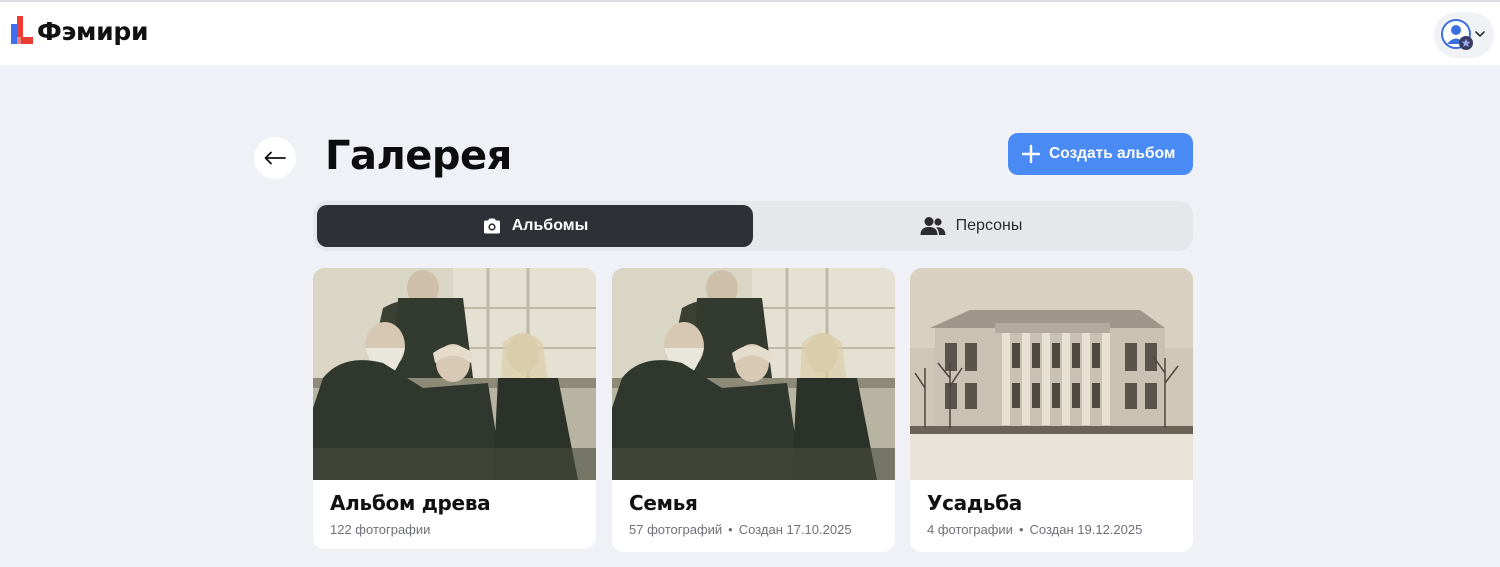 The height and width of the screenshot is (567, 1500). What do you see at coordinates (1086, 529) in the screenshot?
I see `album-created-date: Создан 19.12.2025` at bounding box center [1086, 529].